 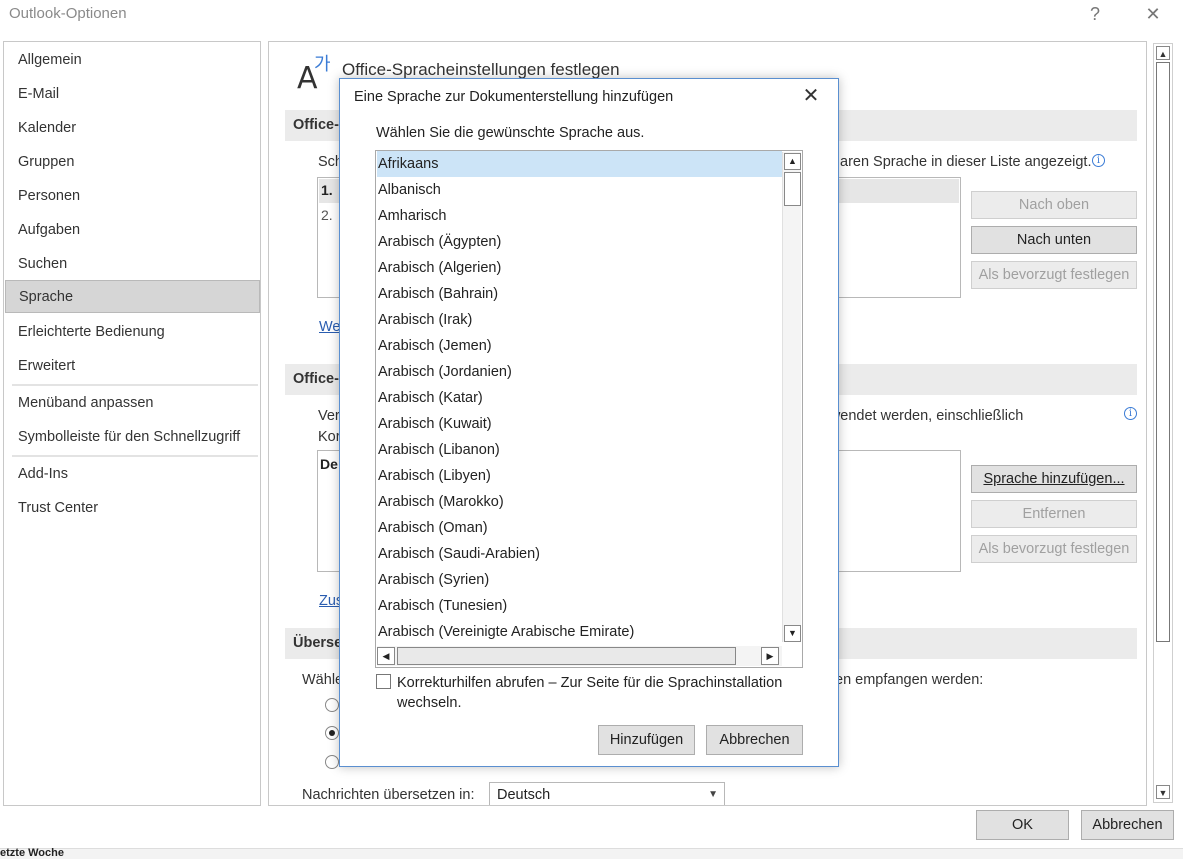 I want to click on section2-description: Ver, so click(x=329, y=416).